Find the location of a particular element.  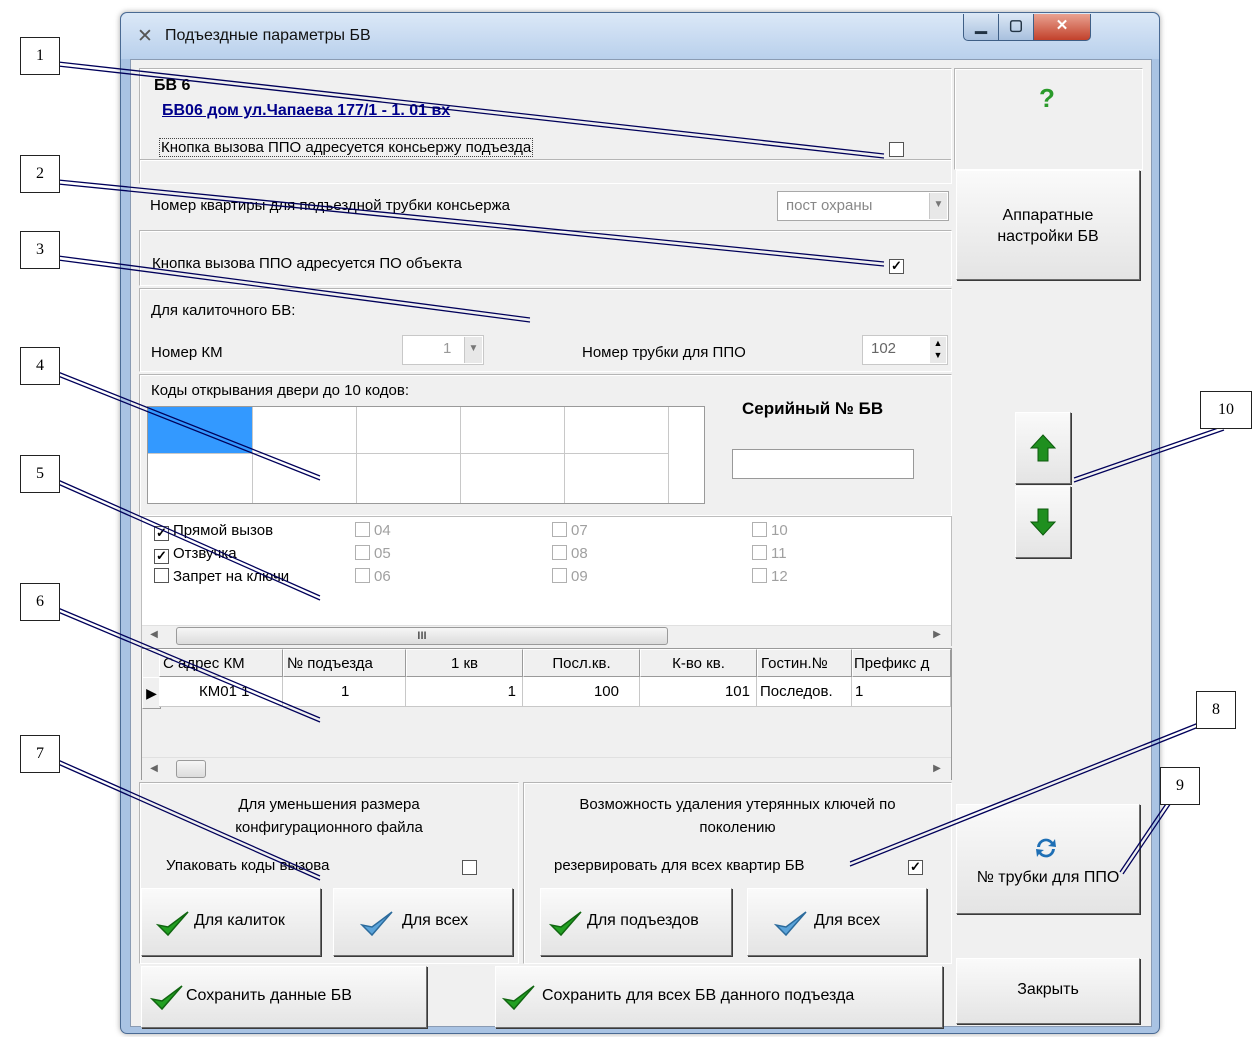

callout-1: 1 is located at coordinates (40, 56).